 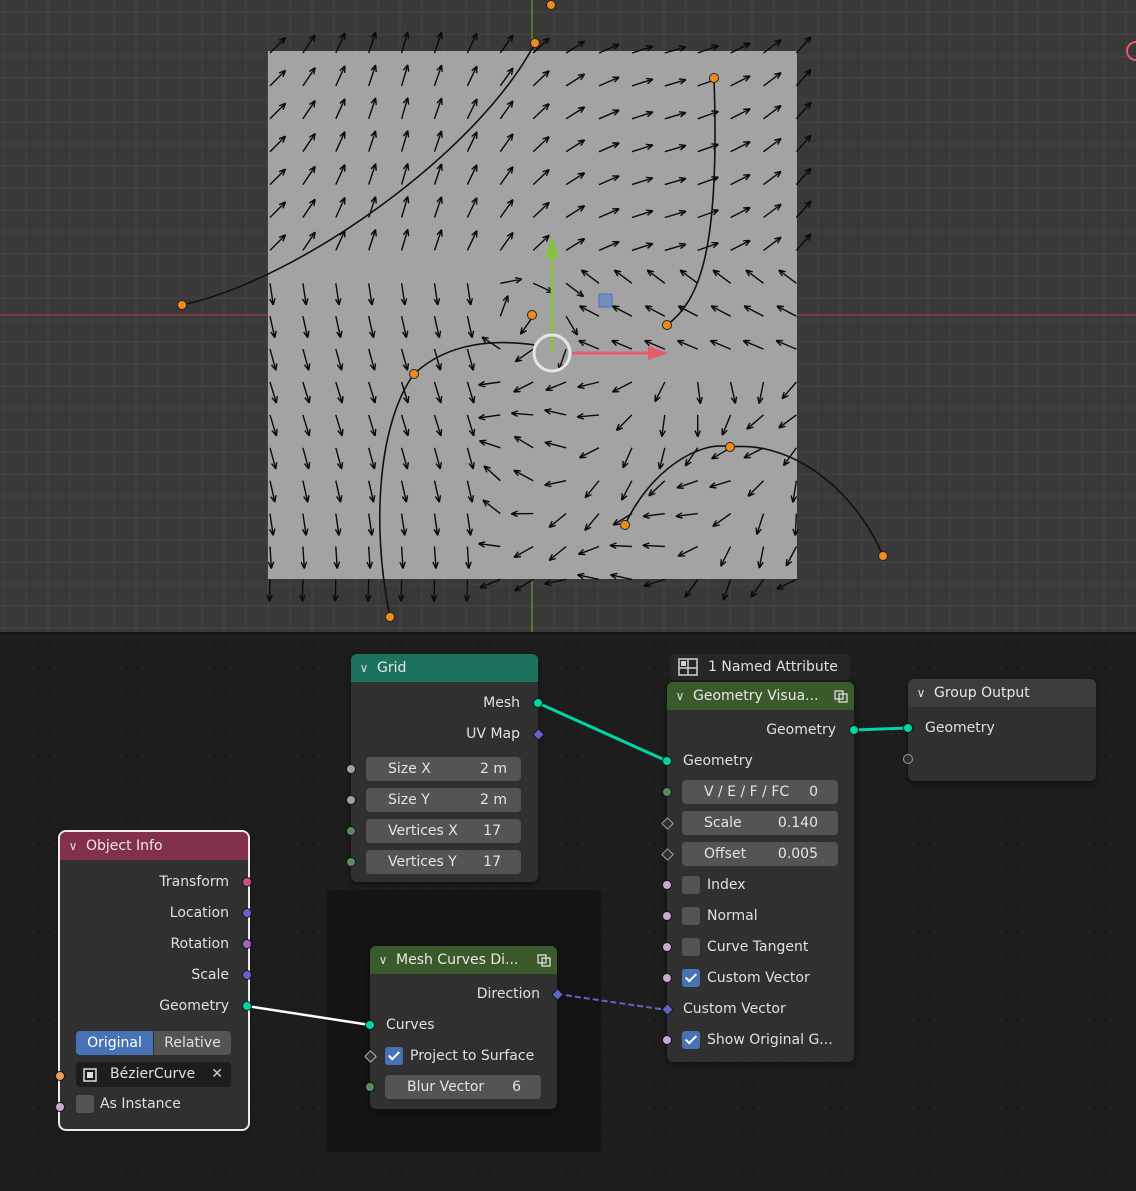 What do you see at coordinates (881, 729) in the screenshot?
I see `link-geometry-to-output` at bounding box center [881, 729].